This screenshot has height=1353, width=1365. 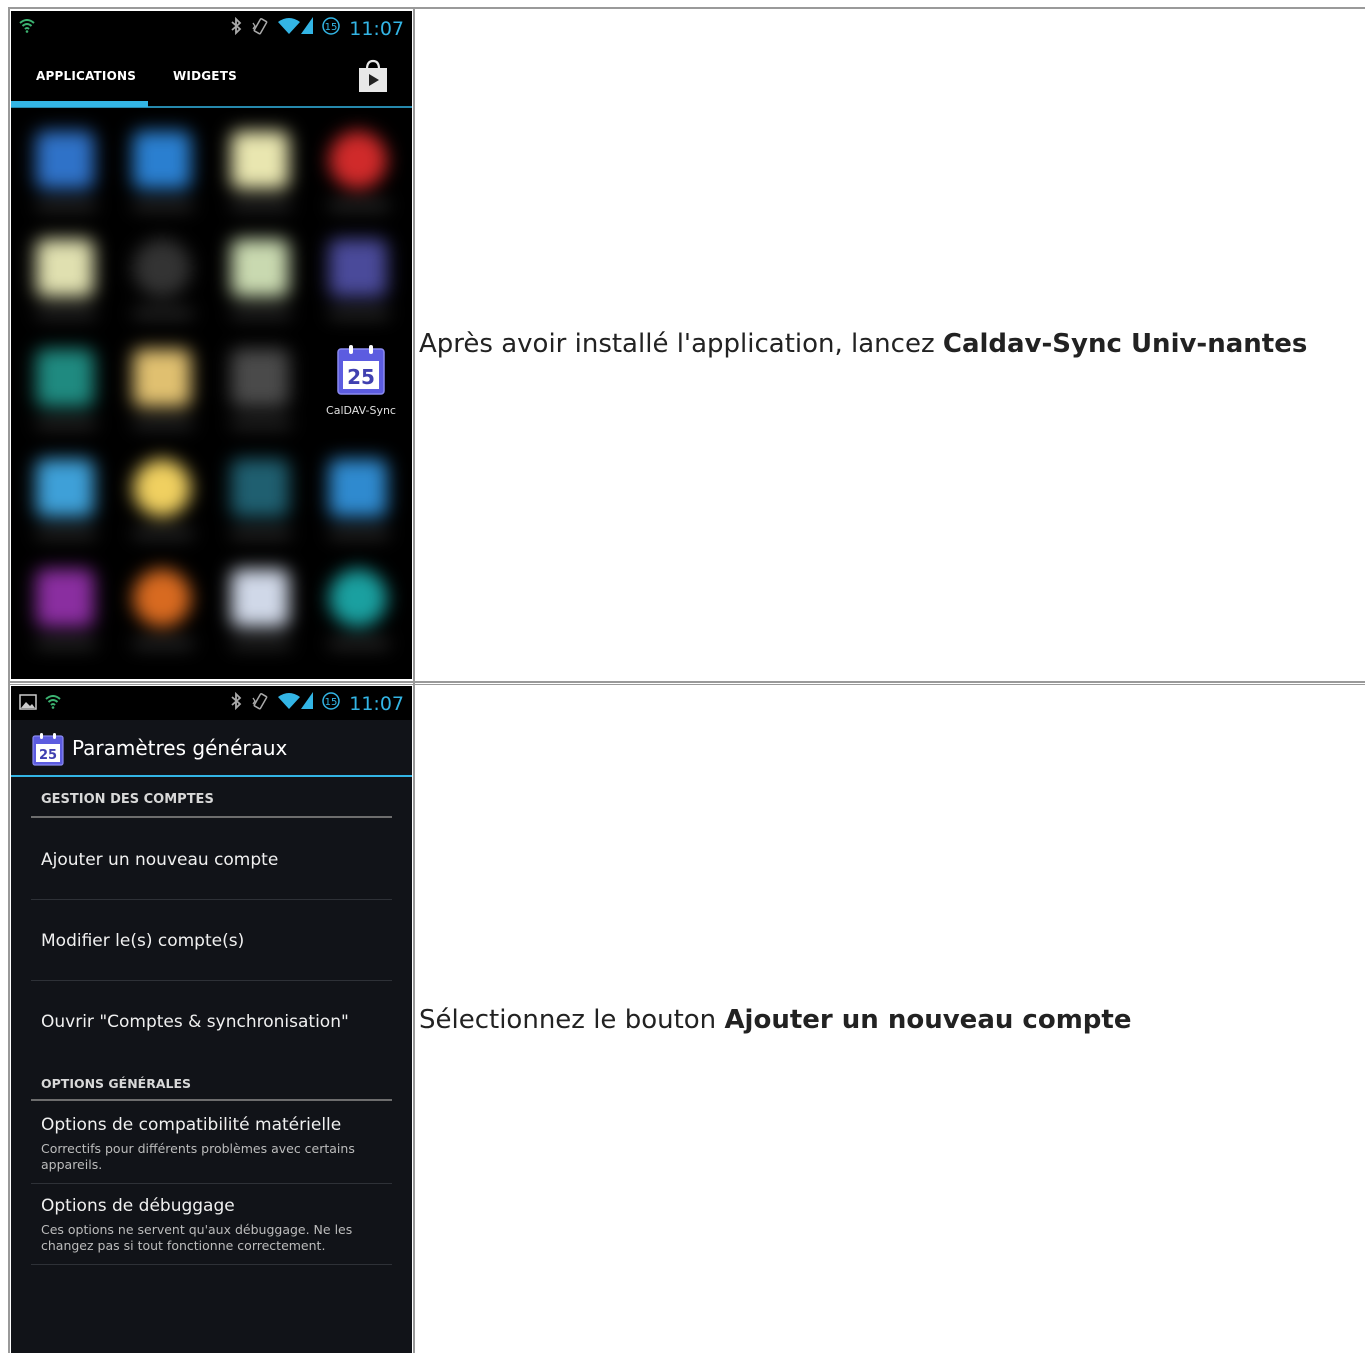 I want to click on table-border-top, so click(x=686, y=8).